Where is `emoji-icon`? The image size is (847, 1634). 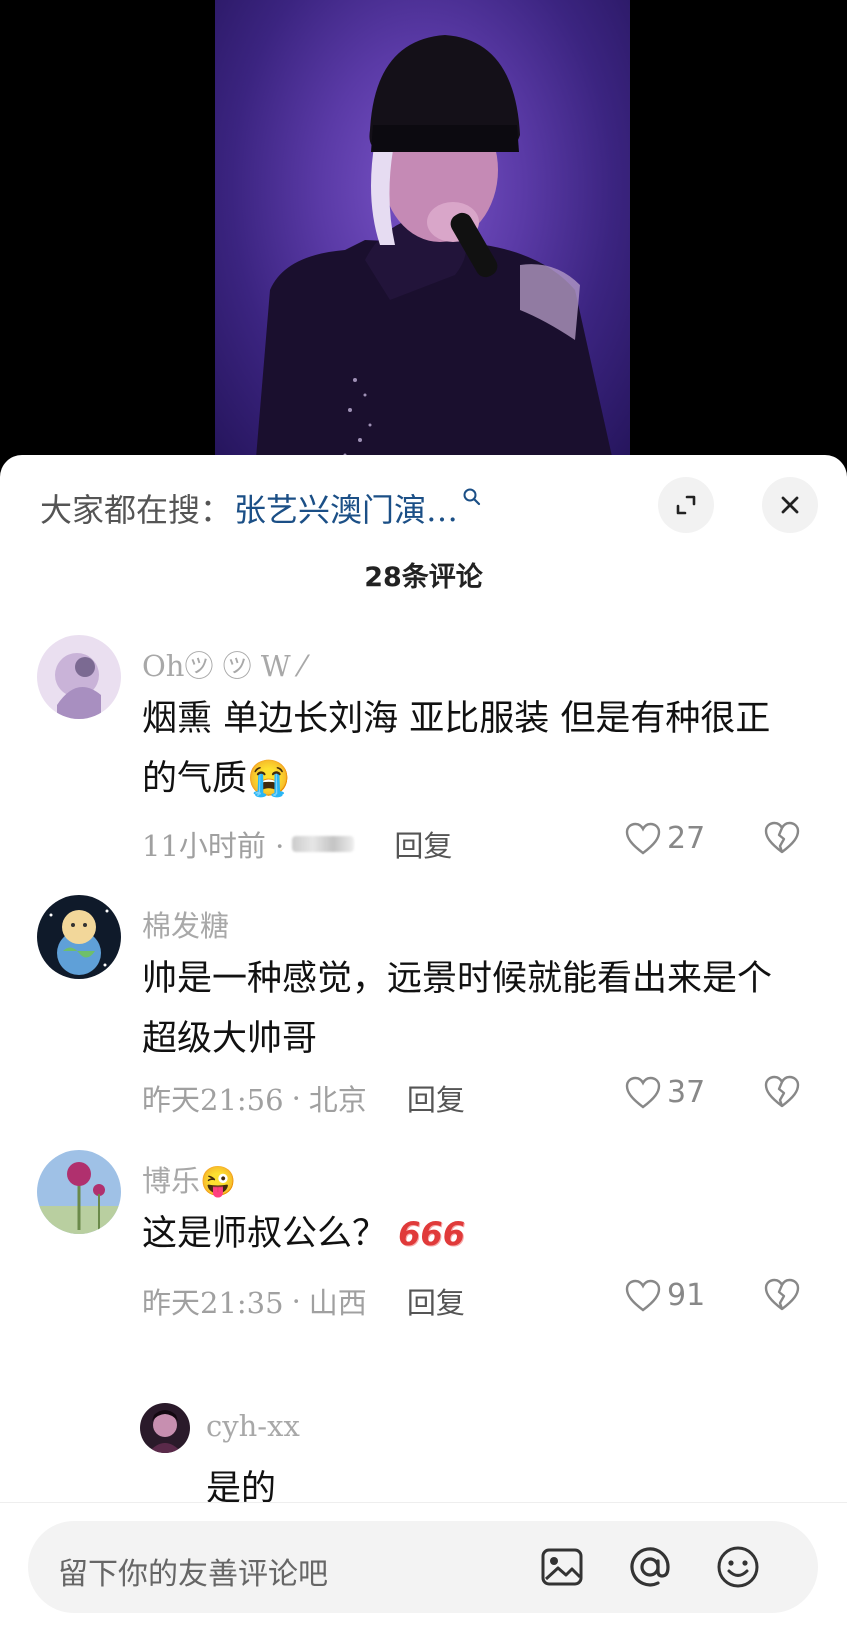
emoji-icon is located at coordinates (738, 1569).